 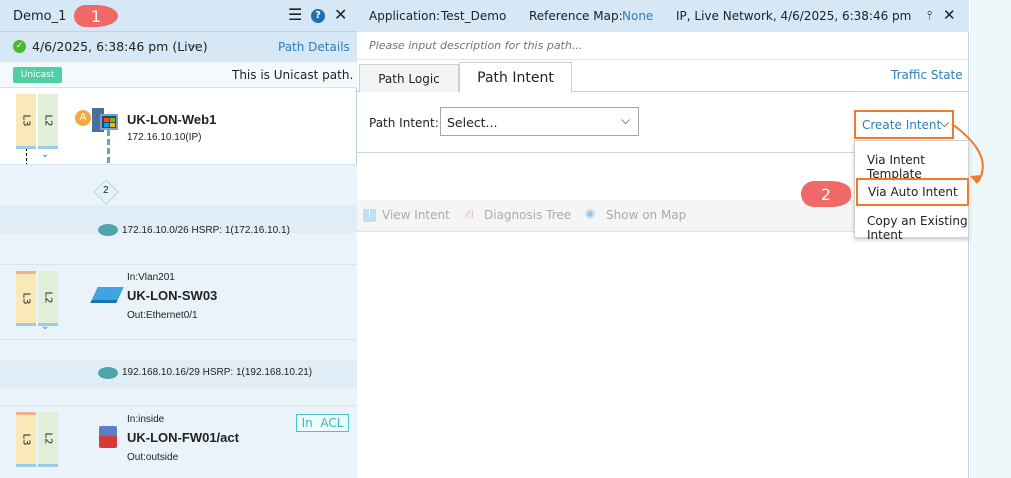 I want to click on switch-icon, so click(x=107, y=295).